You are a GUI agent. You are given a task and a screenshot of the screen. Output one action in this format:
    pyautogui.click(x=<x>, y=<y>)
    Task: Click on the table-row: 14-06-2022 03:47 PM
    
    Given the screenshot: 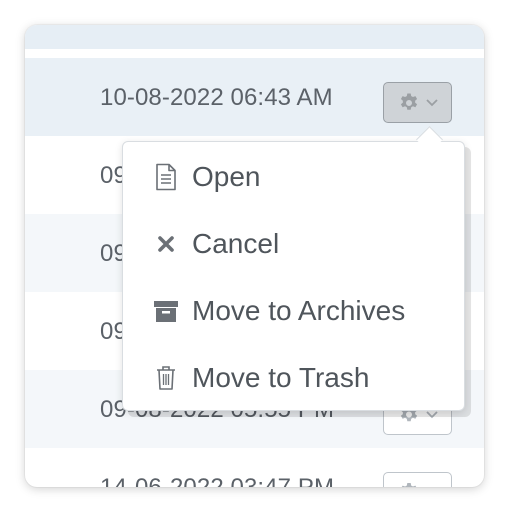 What is the action you would take?
    pyautogui.click(x=254, y=467)
    